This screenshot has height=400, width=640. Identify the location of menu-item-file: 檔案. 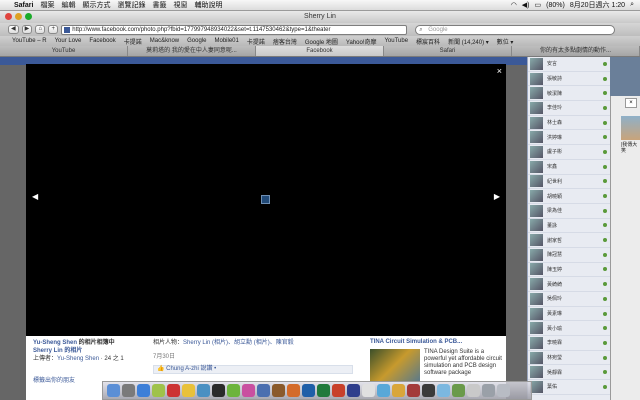
(47, 5).